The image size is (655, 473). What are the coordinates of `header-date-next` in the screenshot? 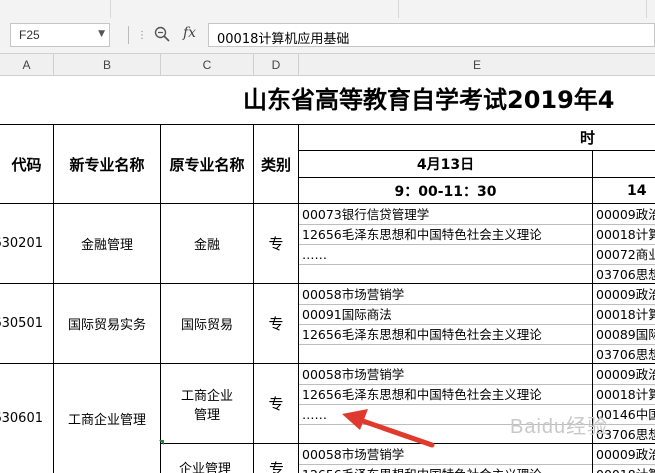 It's located at (624, 164).